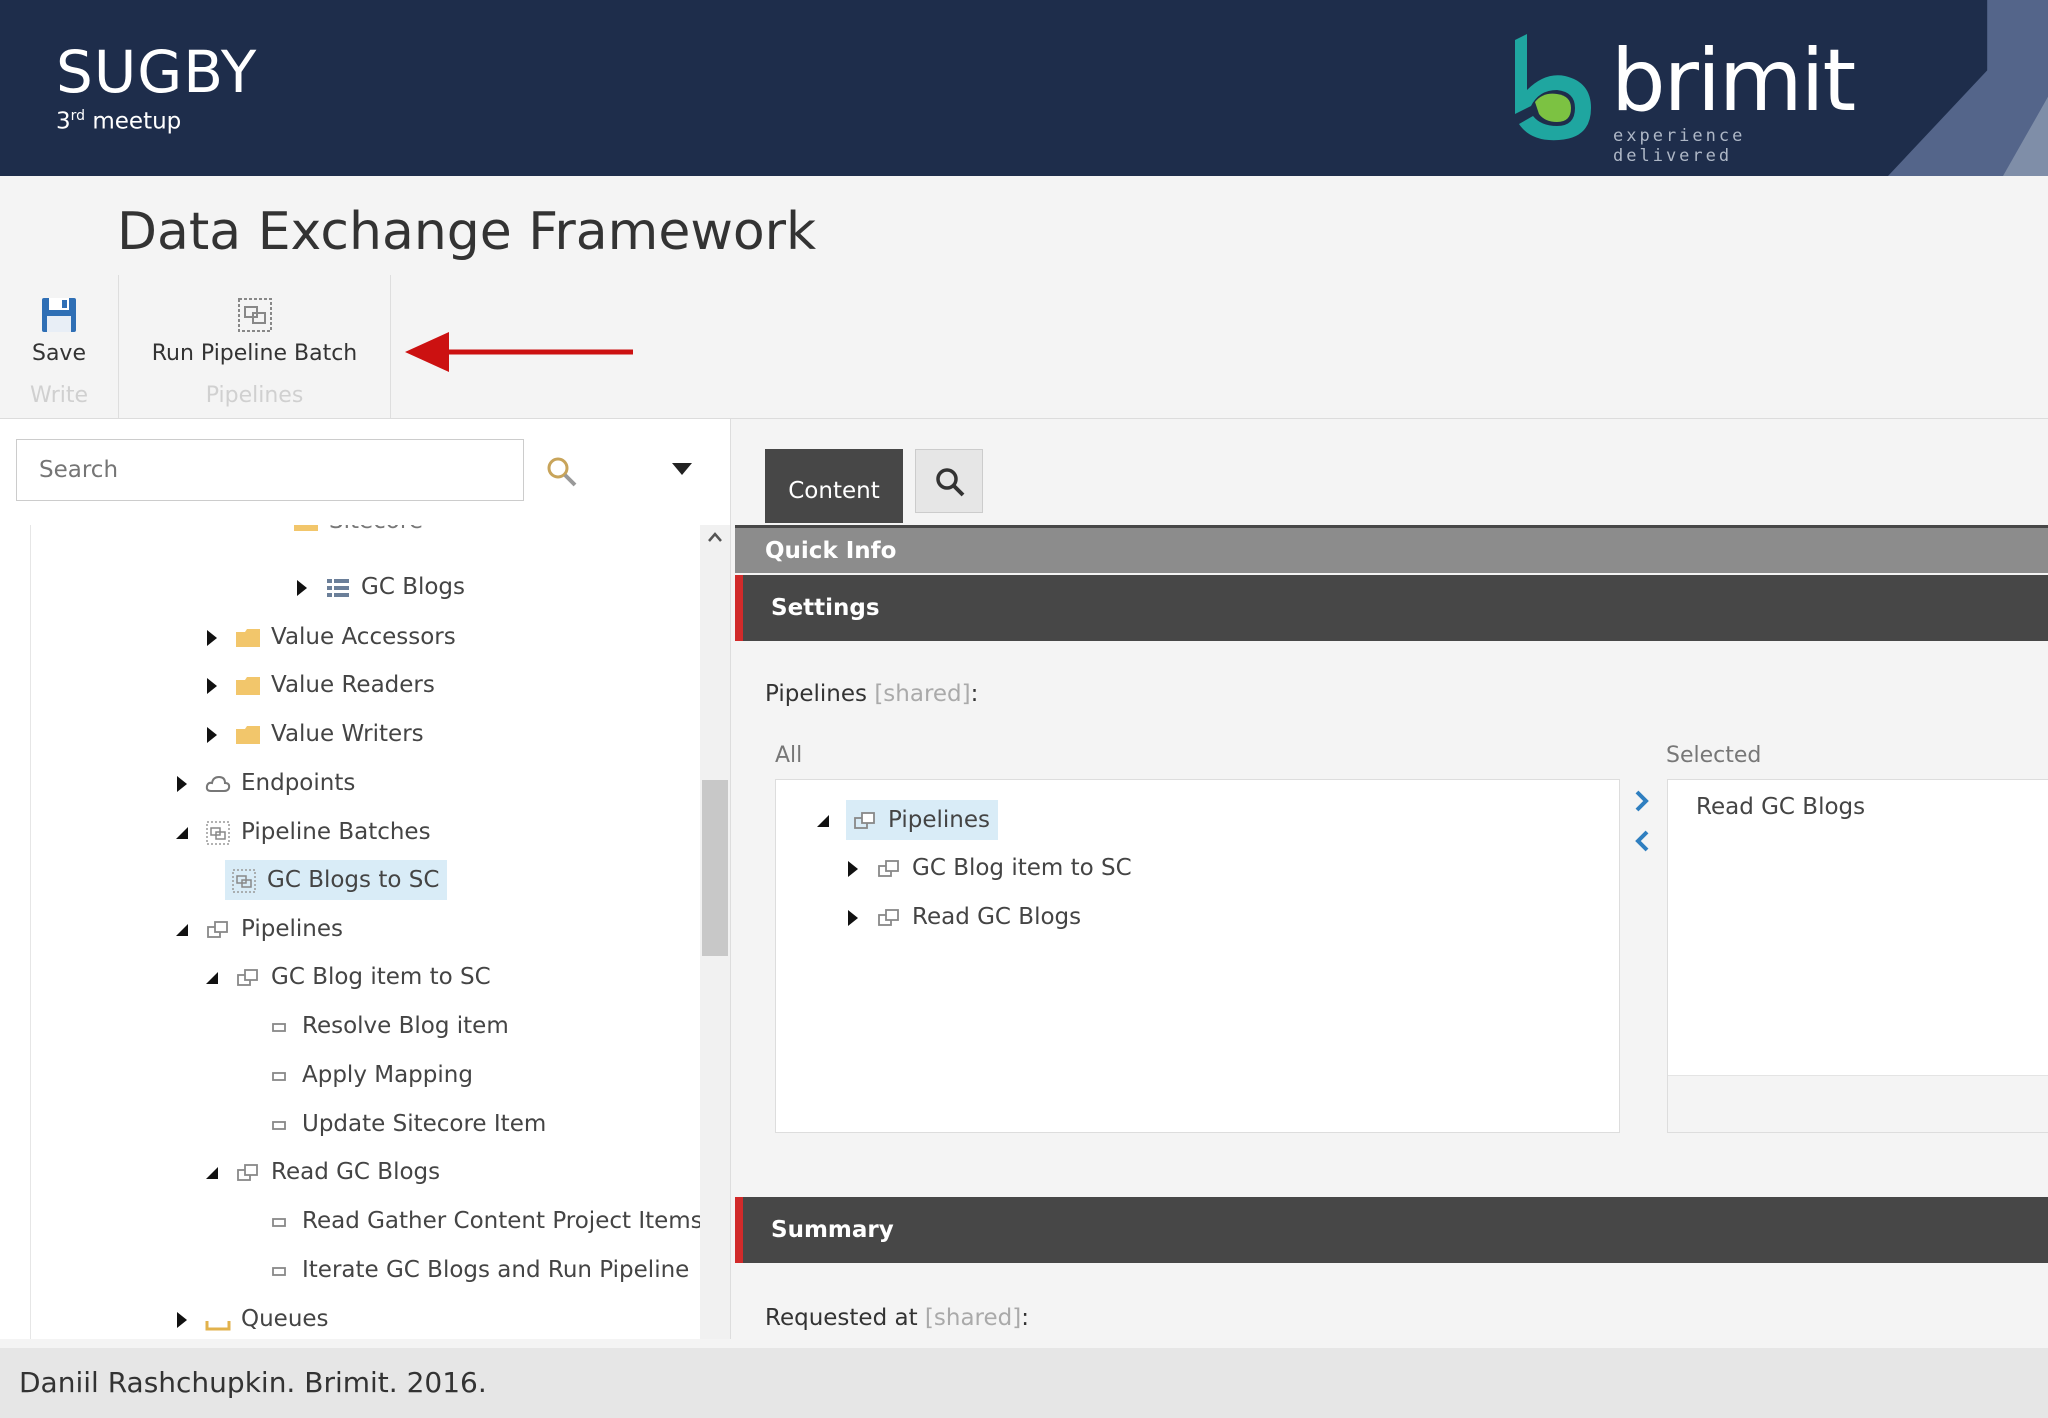 The width and height of the screenshot is (2048, 1418). What do you see at coordinates (1858, 1103) in the screenshot?
I see `selected-list-footer` at bounding box center [1858, 1103].